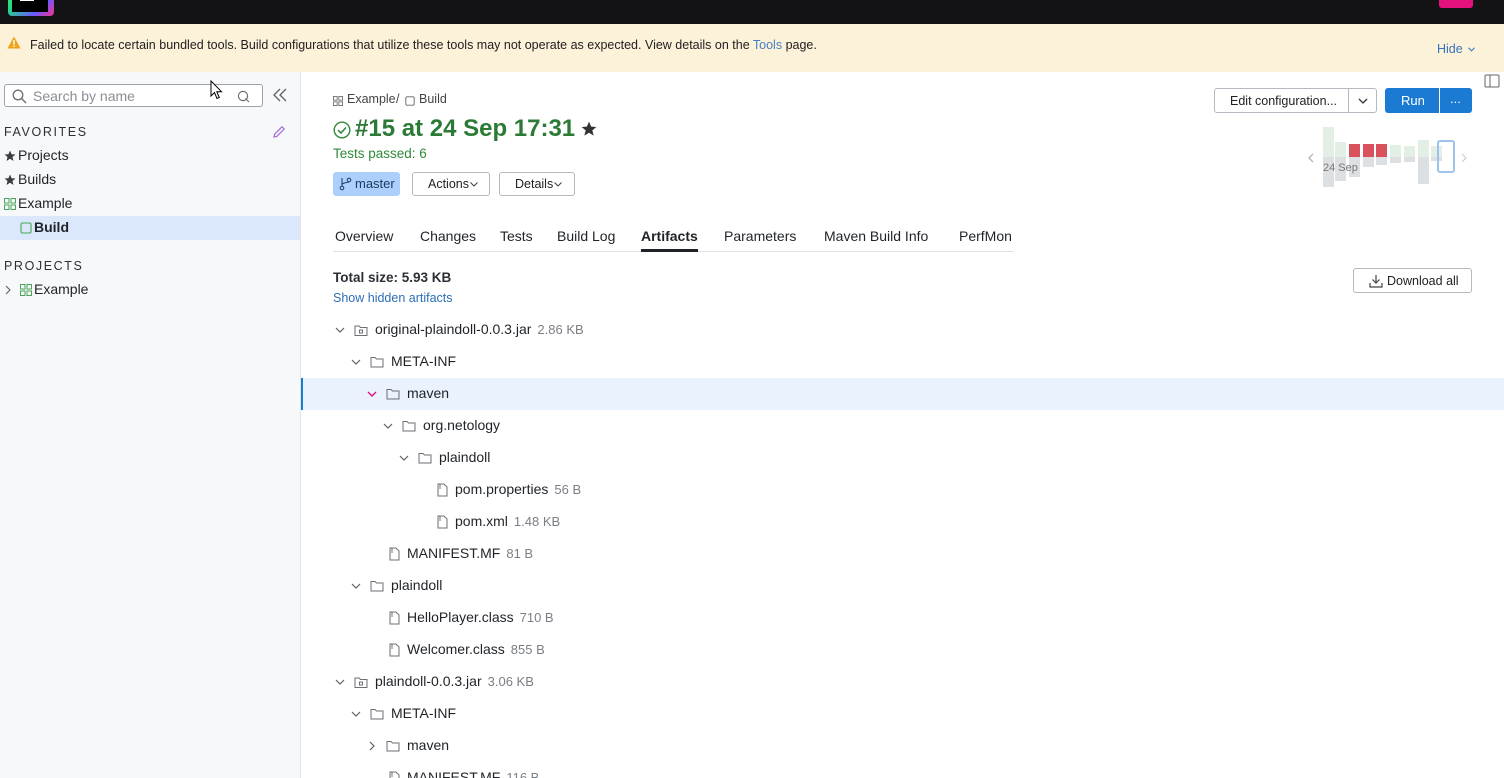  Describe the element at coordinates (451, 184) in the screenshot. I see `actions-button: Actions` at that location.